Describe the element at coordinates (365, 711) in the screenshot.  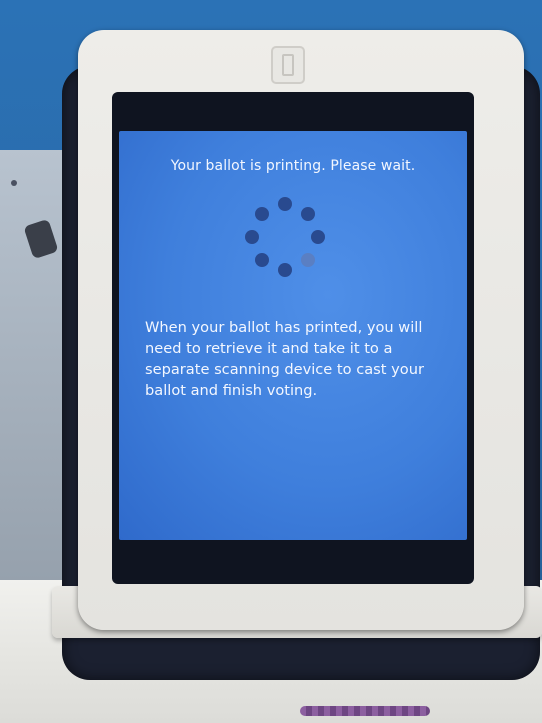
I see `cable` at that location.